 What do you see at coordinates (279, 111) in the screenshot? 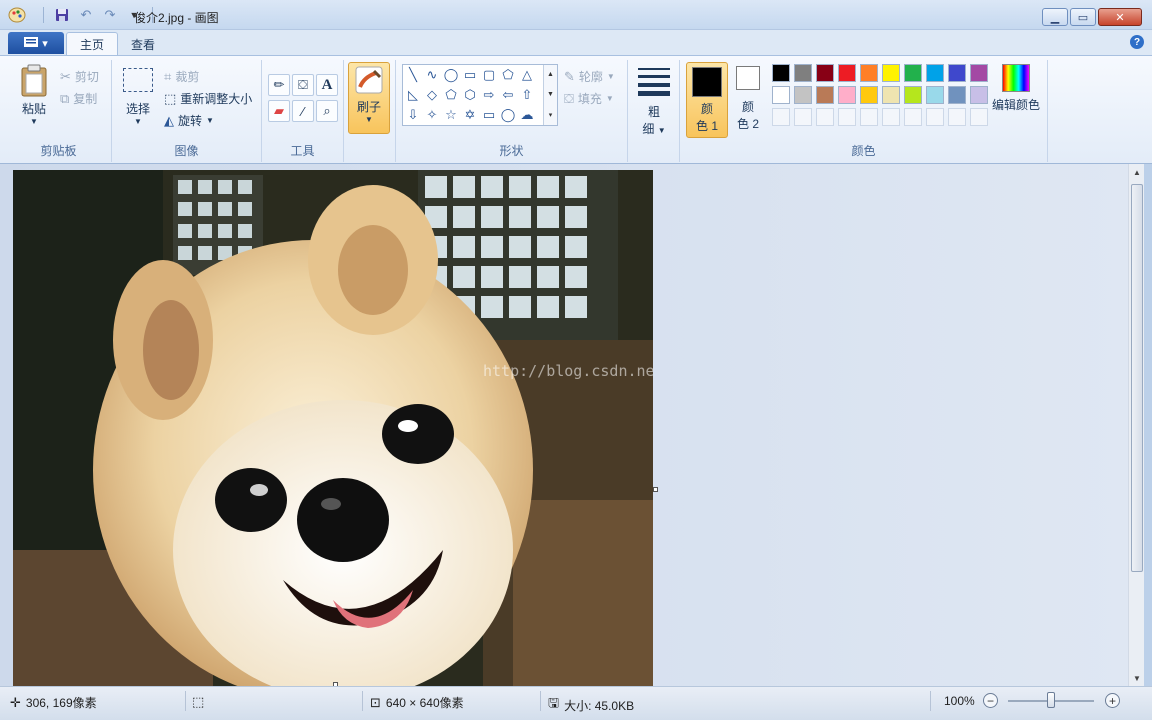
I see `eraser-icon: ▰` at bounding box center [279, 111].